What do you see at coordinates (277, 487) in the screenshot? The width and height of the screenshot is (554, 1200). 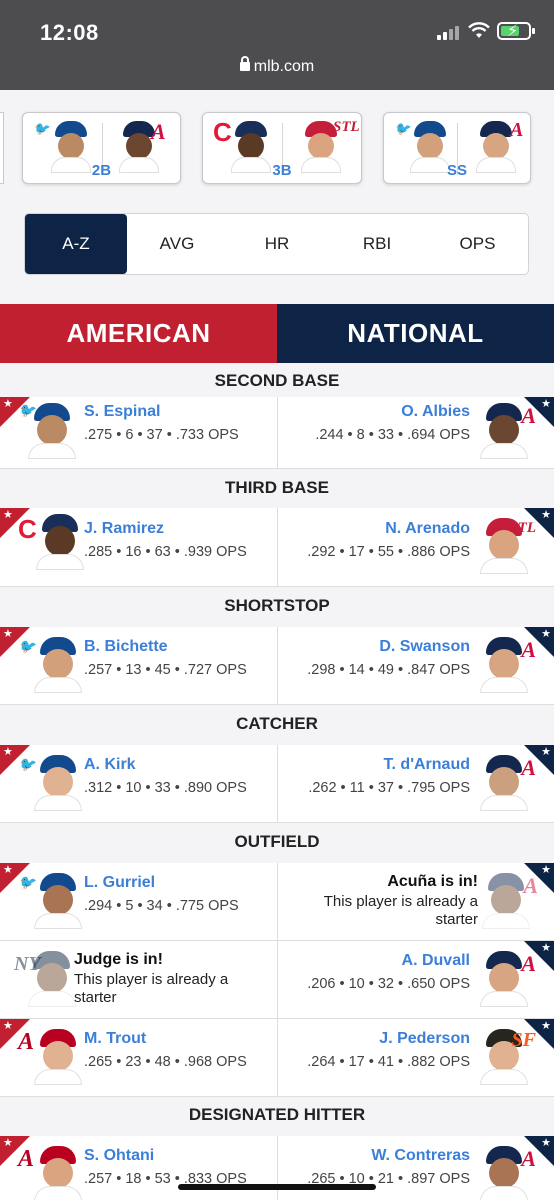 I see `section-title: THIRD BASE` at bounding box center [277, 487].